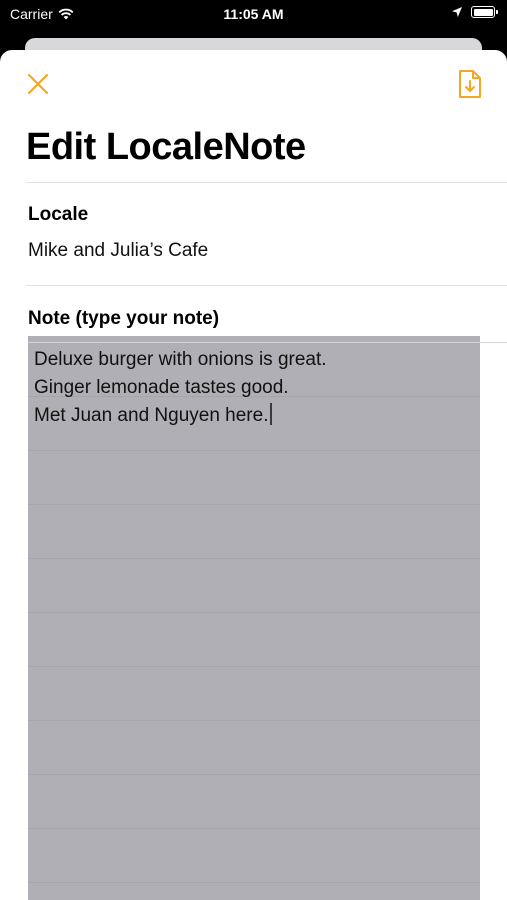 The height and width of the screenshot is (900, 507). Describe the element at coordinates (266, 285) in the screenshot. I see `locale-divider` at that location.